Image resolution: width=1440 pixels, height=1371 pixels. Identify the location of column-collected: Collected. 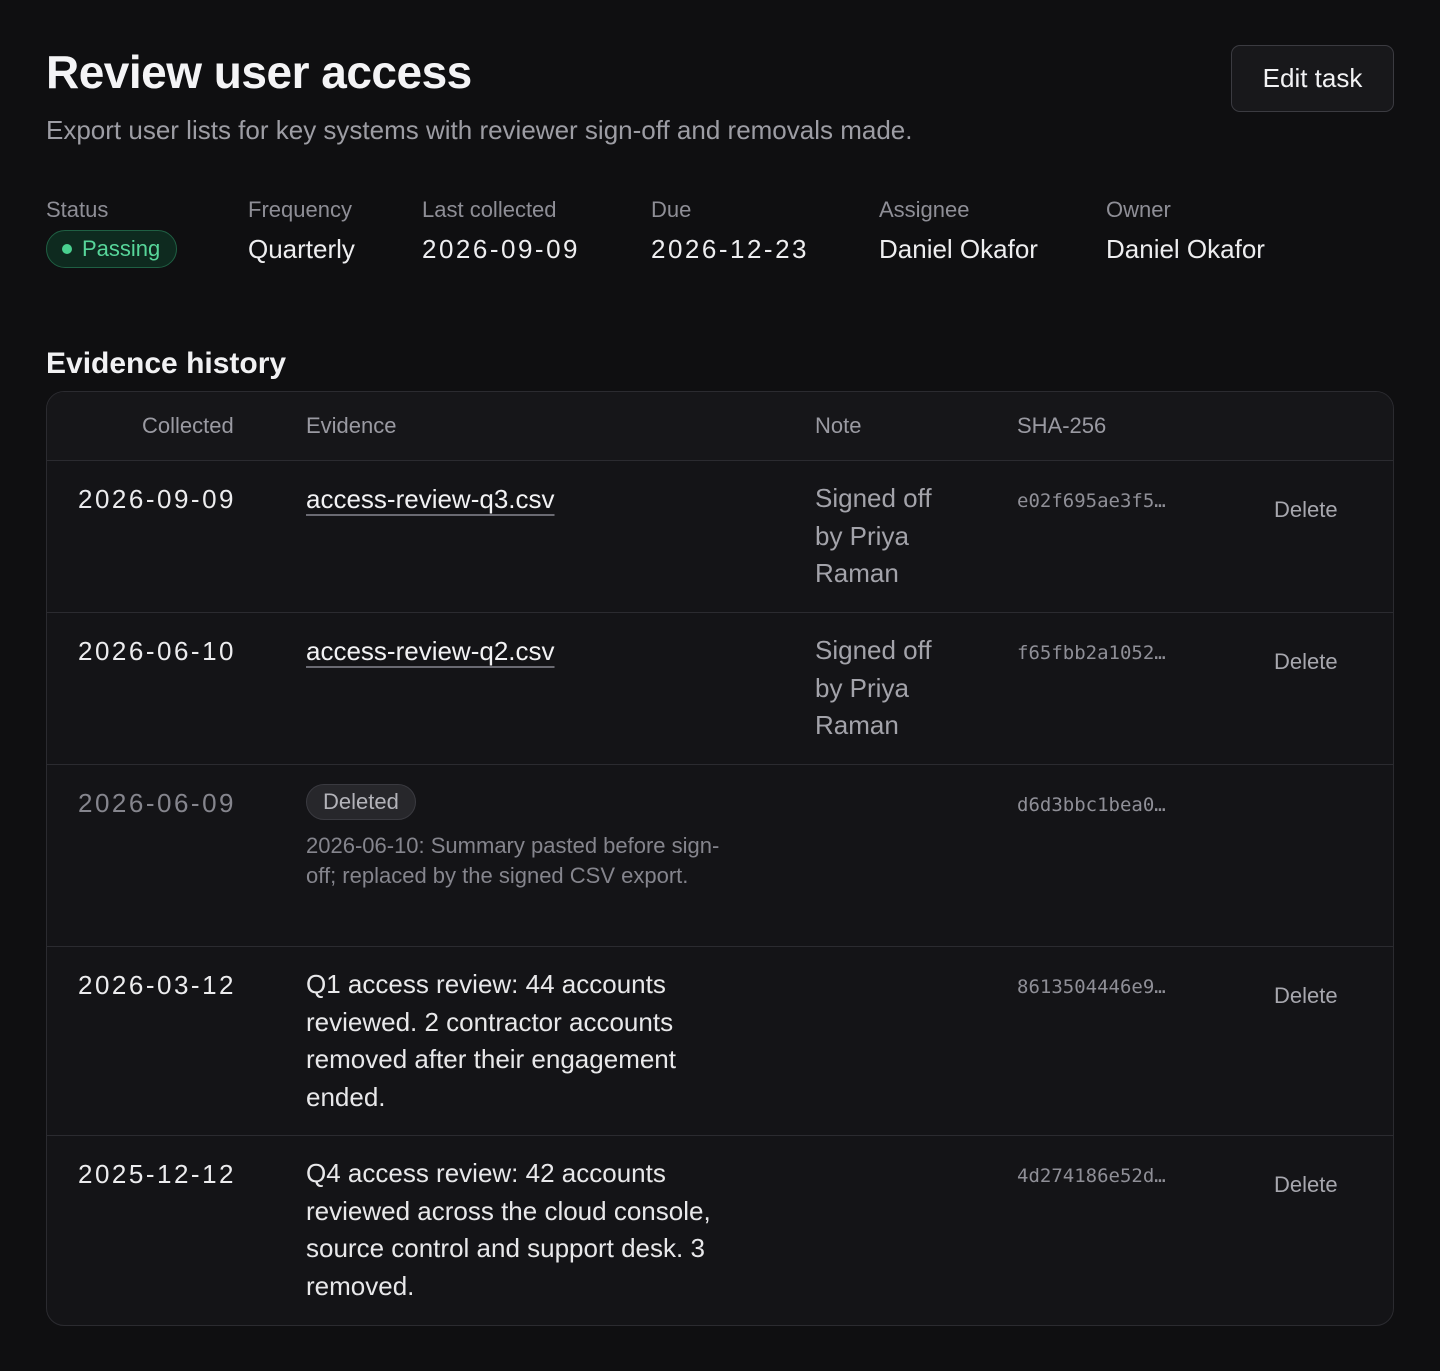
(188, 425).